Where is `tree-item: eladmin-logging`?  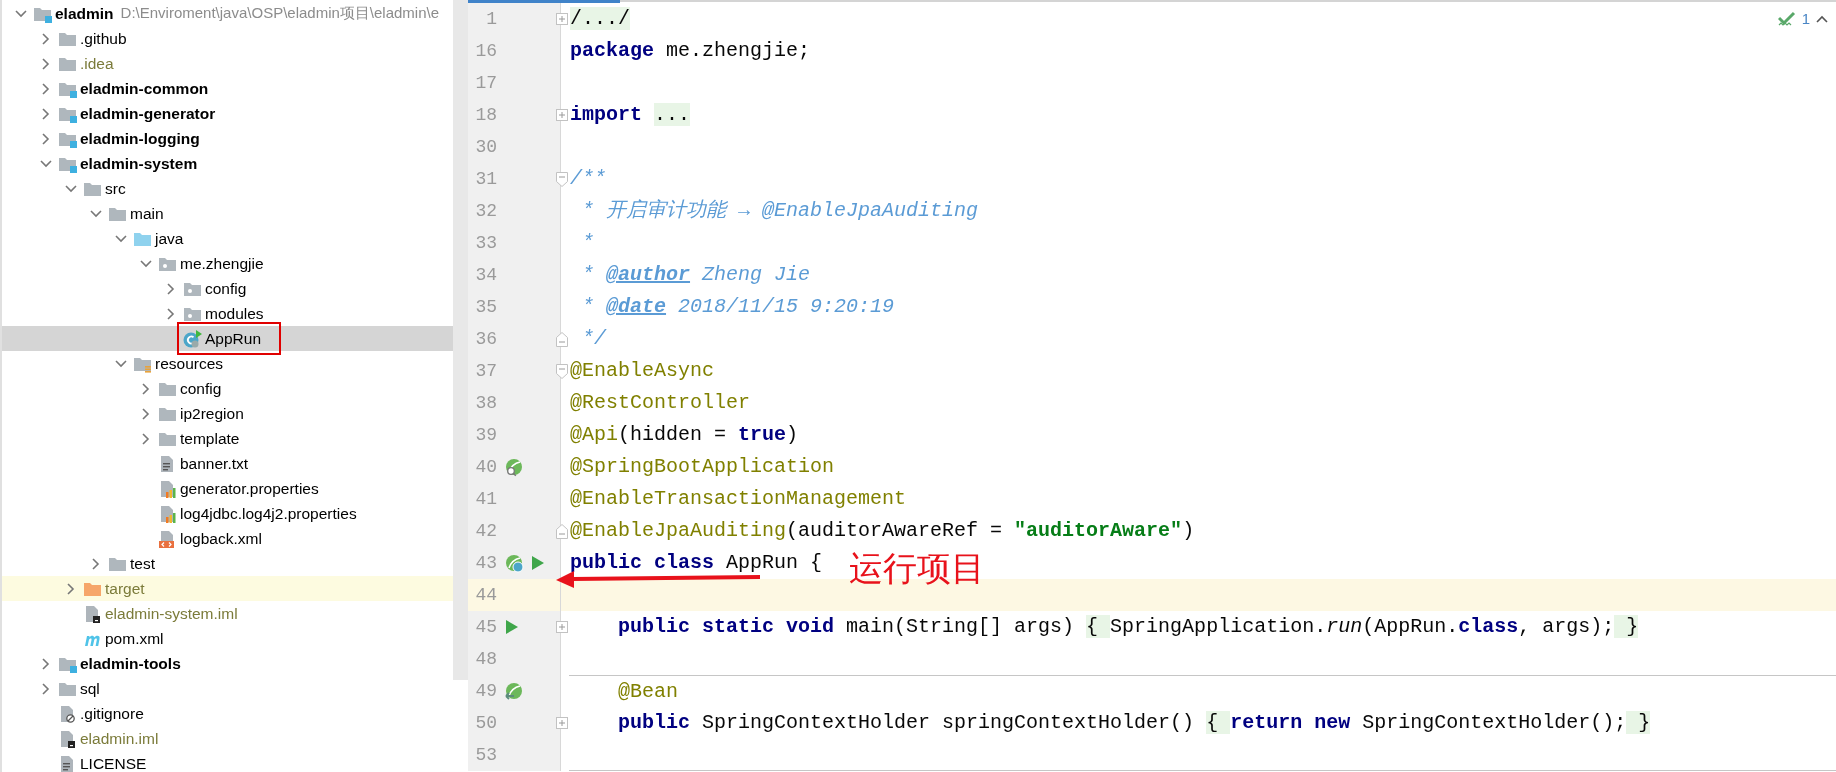 tree-item: eladmin-logging is located at coordinates (227, 138).